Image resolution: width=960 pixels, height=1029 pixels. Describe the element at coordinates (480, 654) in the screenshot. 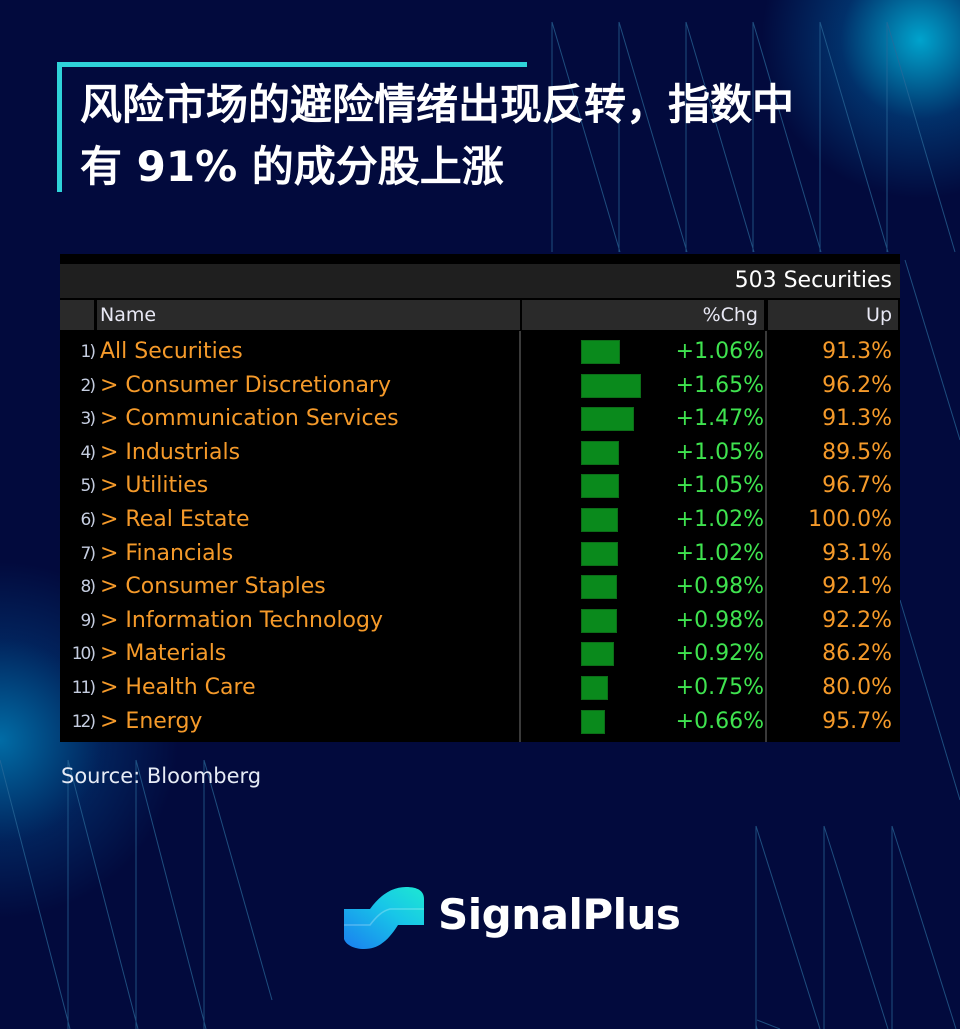

I see `table-row: 10) > Materials +0.92% 86.2%` at that location.